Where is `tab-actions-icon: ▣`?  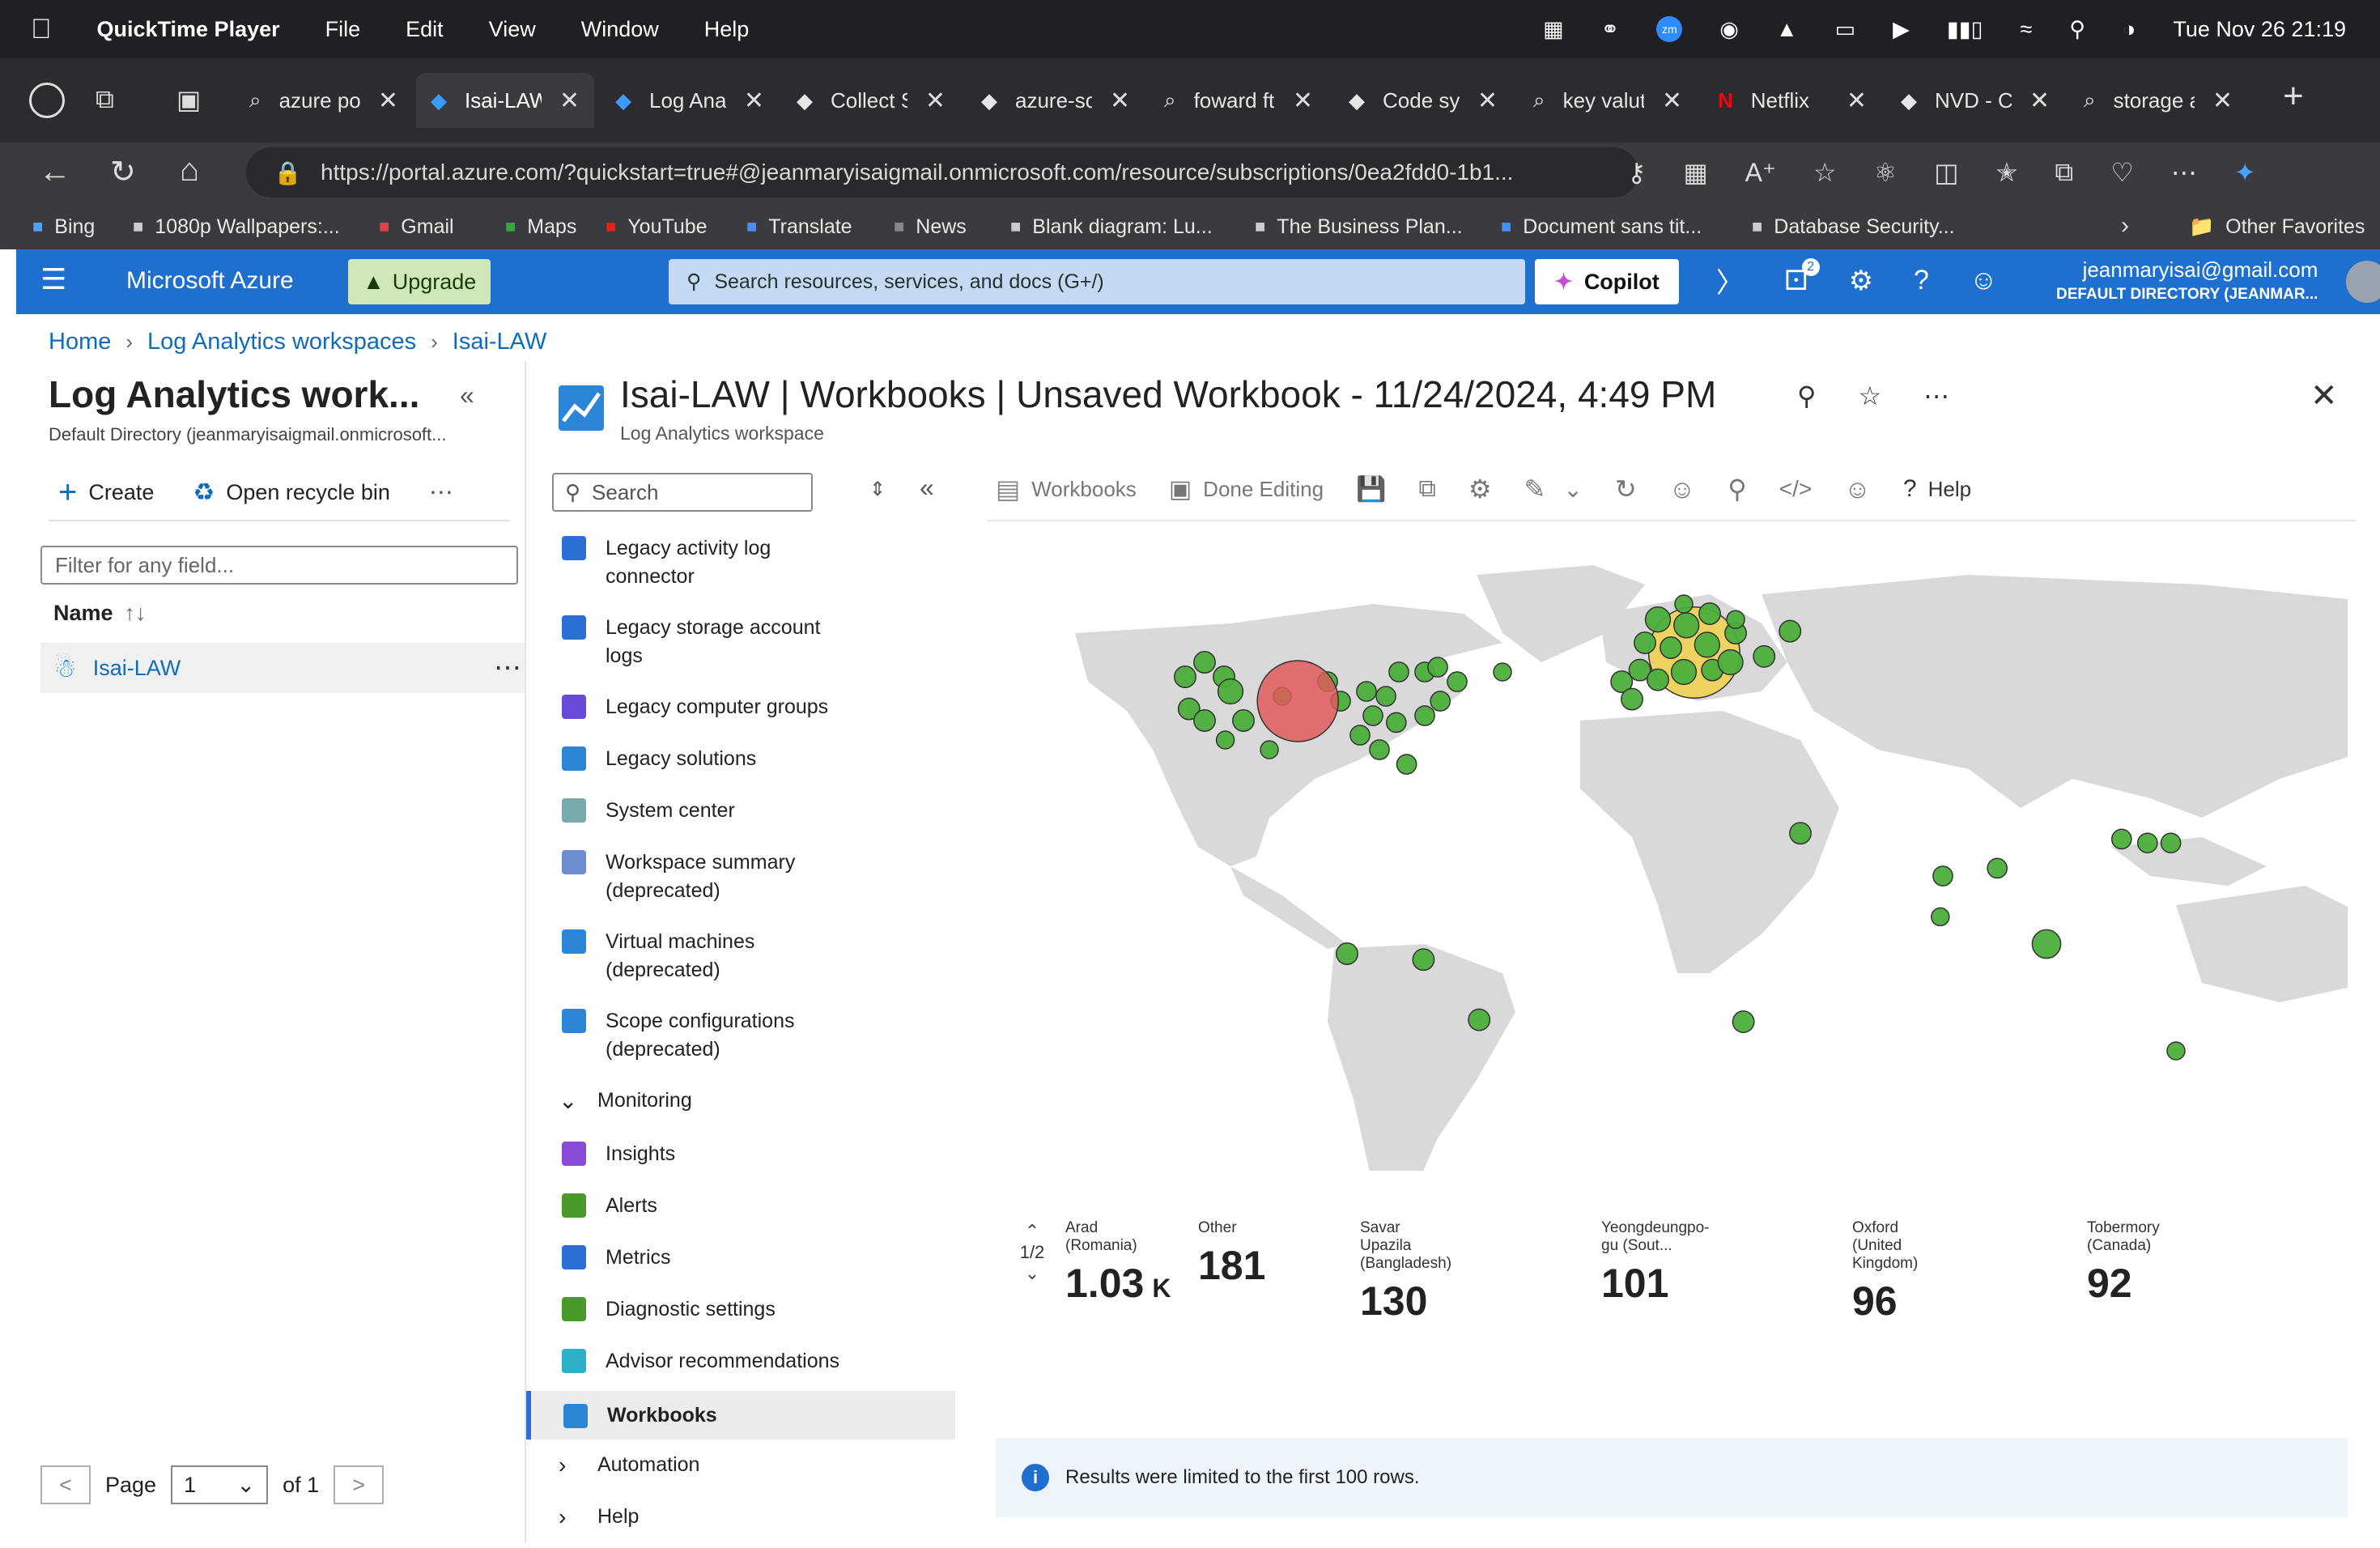
tab-actions-icon: ▣ is located at coordinates (189, 100).